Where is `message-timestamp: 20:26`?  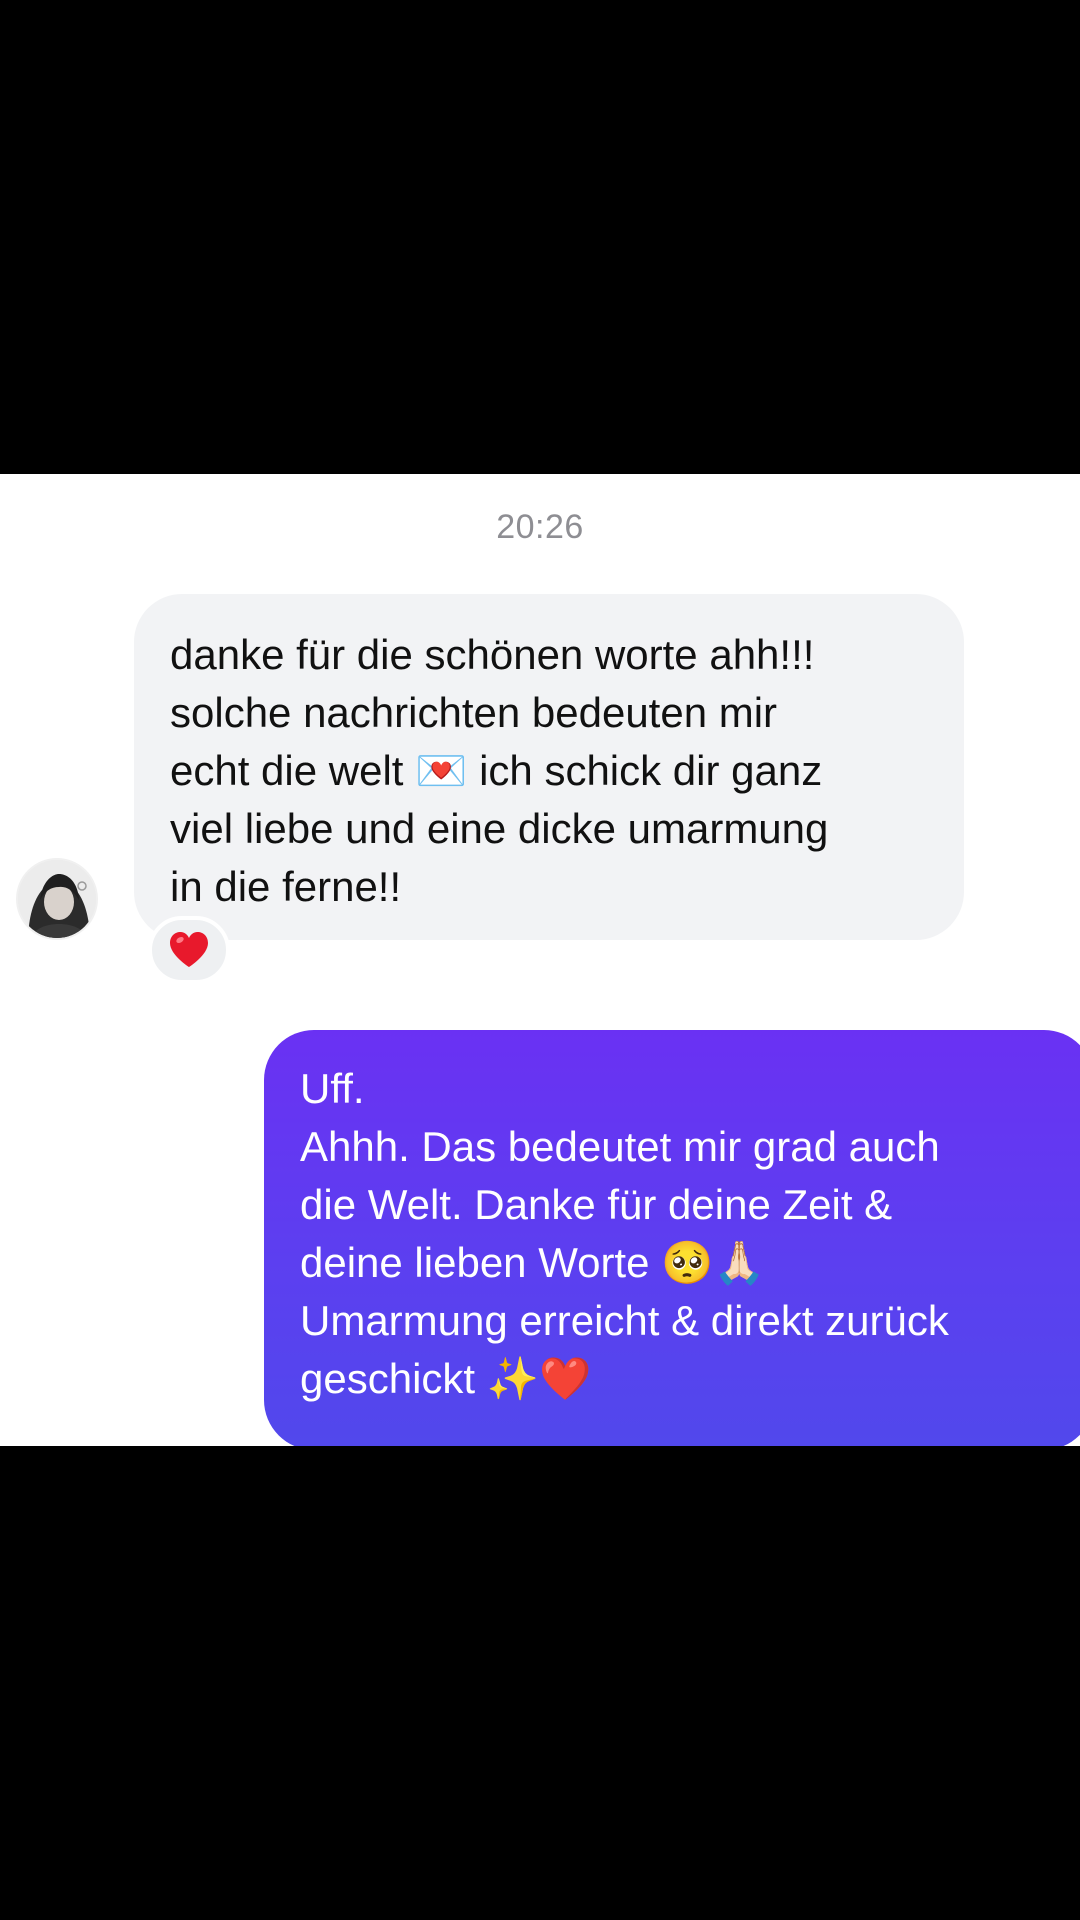
message-timestamp: 20:26 is located at coordinates (540, 527).